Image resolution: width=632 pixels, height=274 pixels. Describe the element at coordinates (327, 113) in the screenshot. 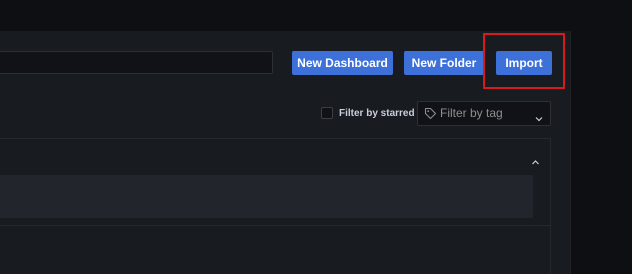

I see `filter-by-starred-checkbox` at that location.